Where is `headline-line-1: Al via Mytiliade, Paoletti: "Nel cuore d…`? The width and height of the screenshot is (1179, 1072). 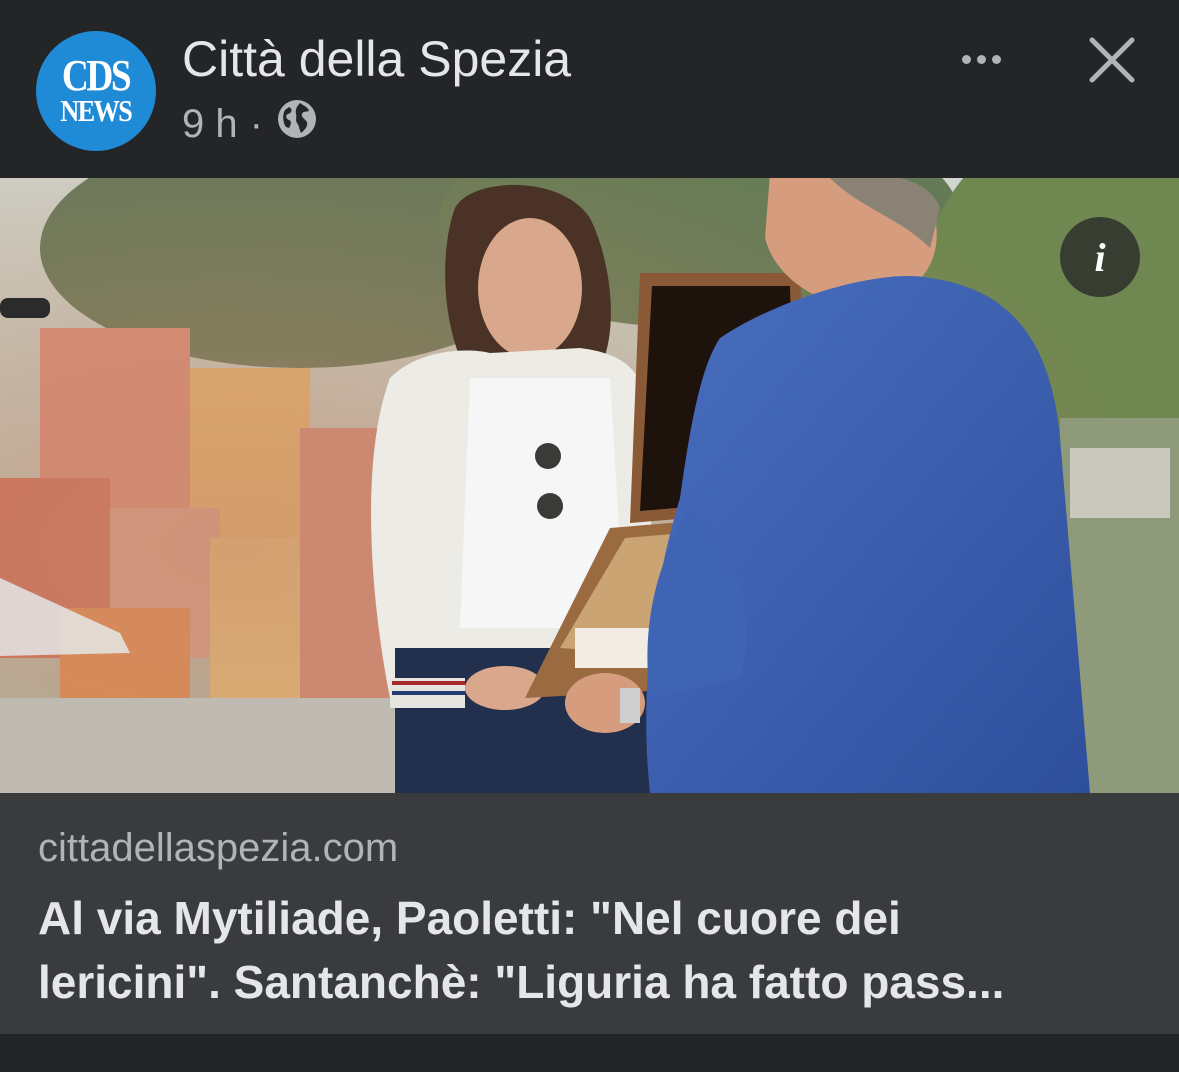
headline-line-1: Al via Mytiliade, Paoletti: "Nel cuore d… is located at coordinates (469, 918).